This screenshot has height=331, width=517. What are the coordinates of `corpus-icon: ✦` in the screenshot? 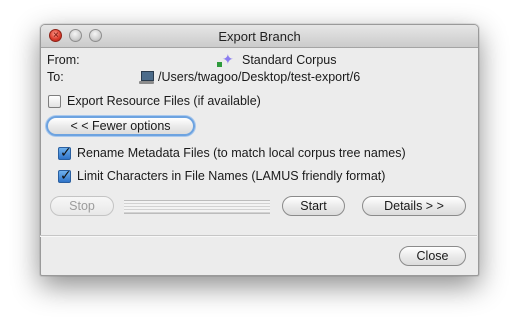 It's located at (226, 60).